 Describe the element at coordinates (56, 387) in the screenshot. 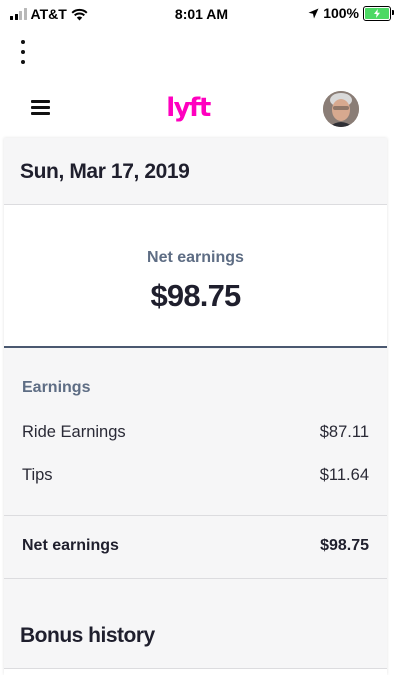

I see `earnings-section-title: Earnings` at that location.